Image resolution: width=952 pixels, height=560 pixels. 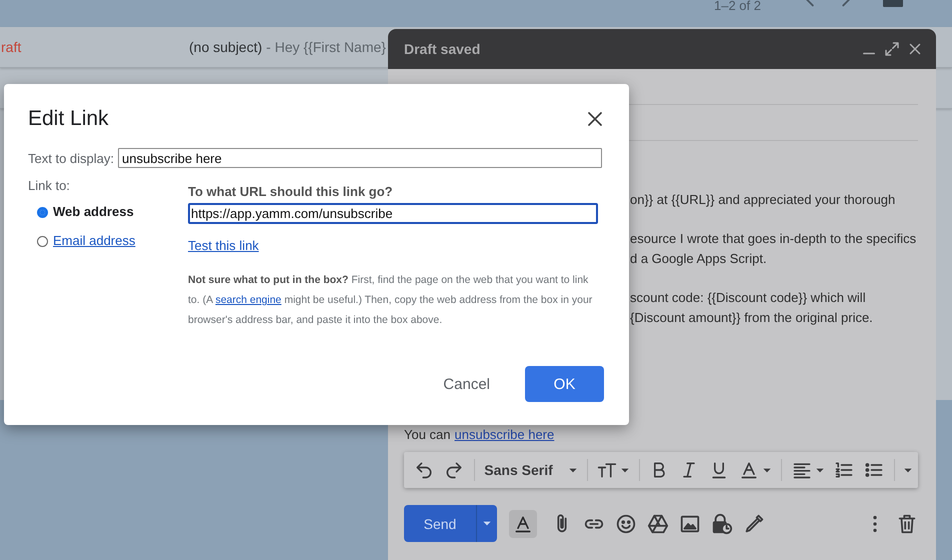 What do you see at coordinates (424, 470) in the screenshot?
I see `undo-icon` at bounding box center [424, 470].